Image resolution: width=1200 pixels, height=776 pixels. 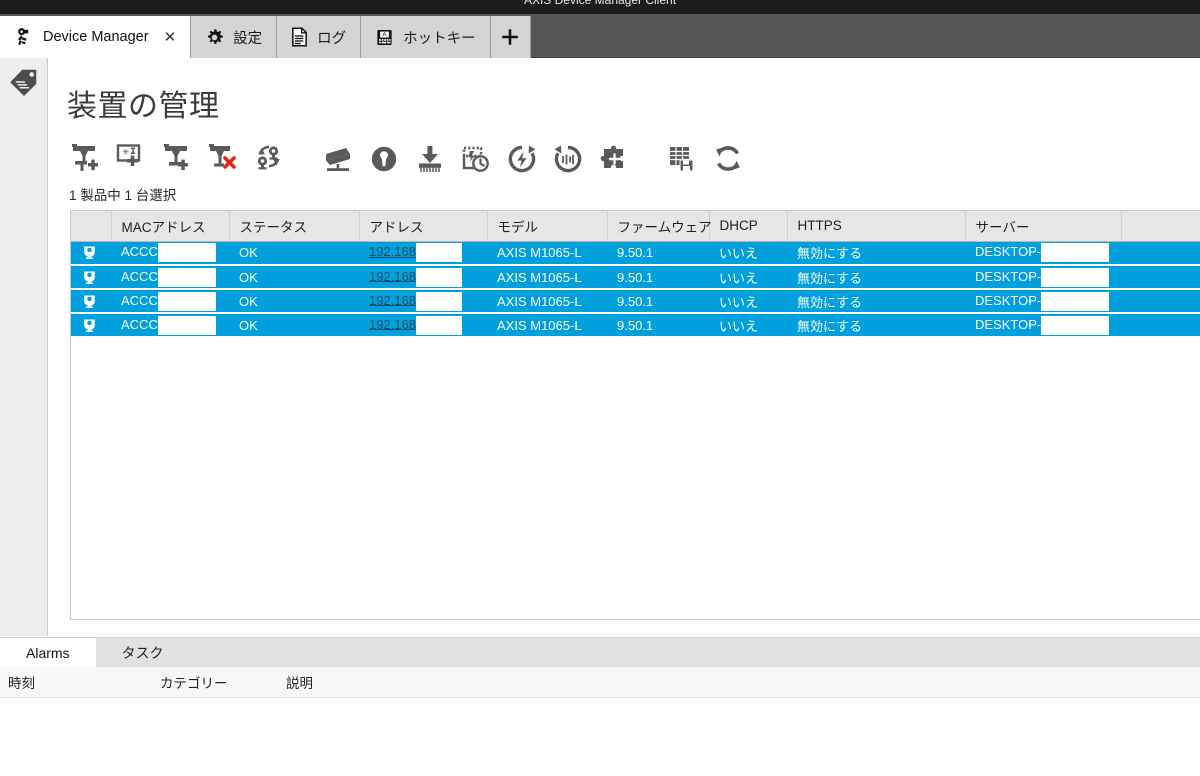 What do you see at coordinates (299, 37) in the screenshot?
I see `document-icon` at bounding box center [299, 37].